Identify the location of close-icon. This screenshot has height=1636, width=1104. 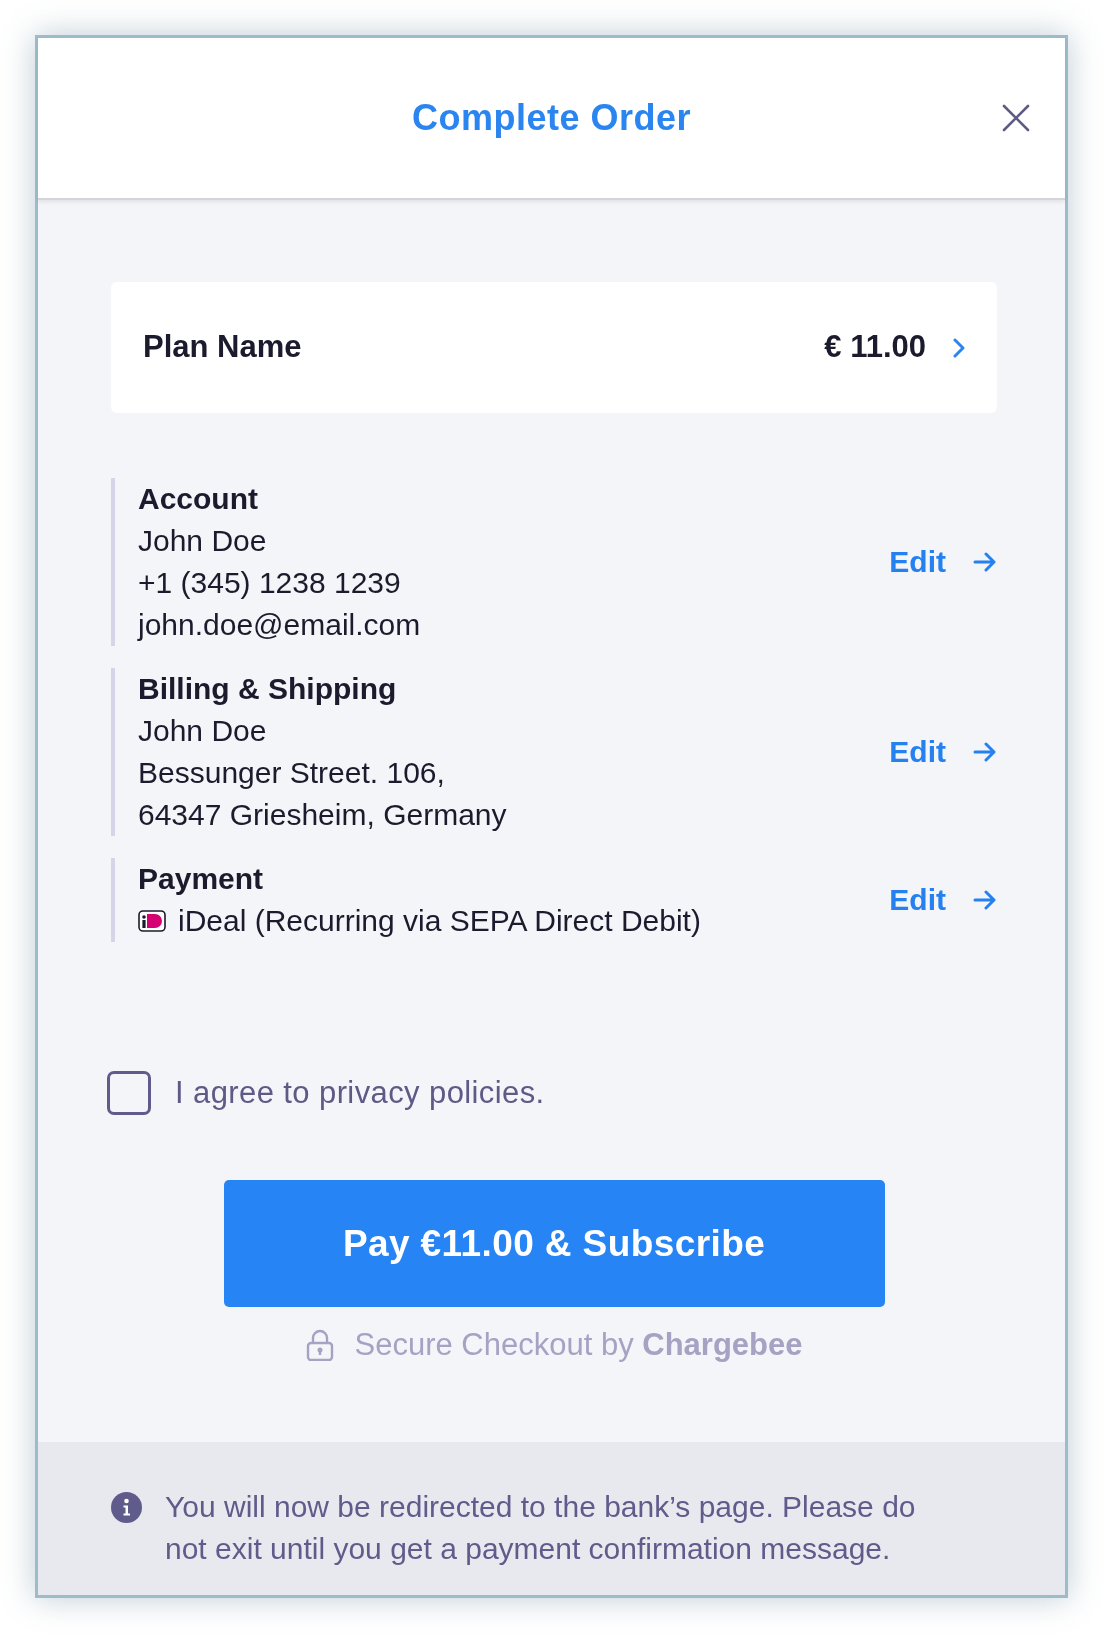
(1016, 118).